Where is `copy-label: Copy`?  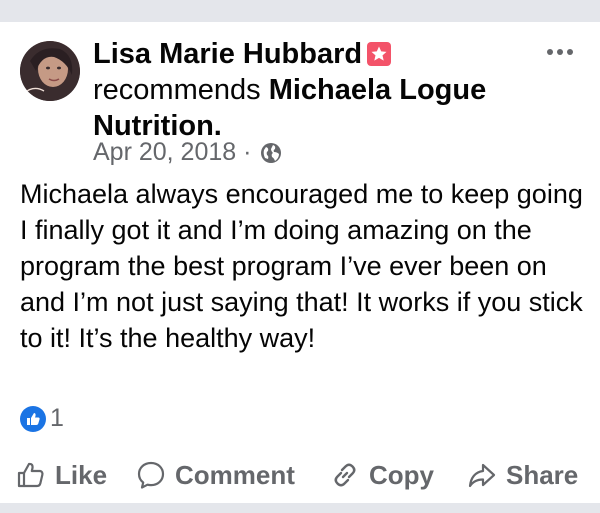 copy-label: Copy is located at coordinates (401, 474).